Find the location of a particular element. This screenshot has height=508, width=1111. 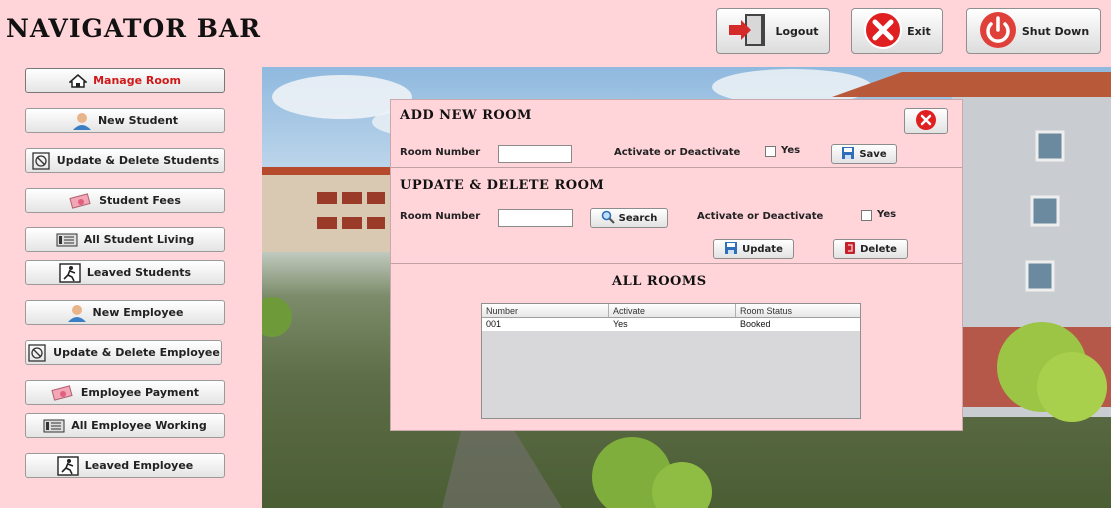

nav-update-delete-employee: Update & Delete Employee is located at coordinates (123, 352).